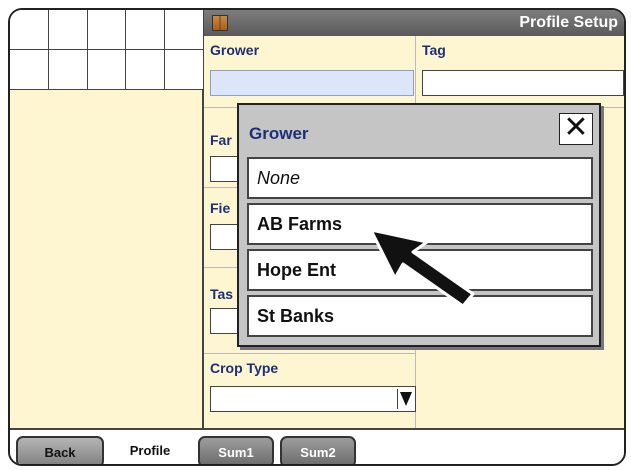 The image size is (631, 470). I want to click on tab-sum2: Sum2, so click(318, 450).